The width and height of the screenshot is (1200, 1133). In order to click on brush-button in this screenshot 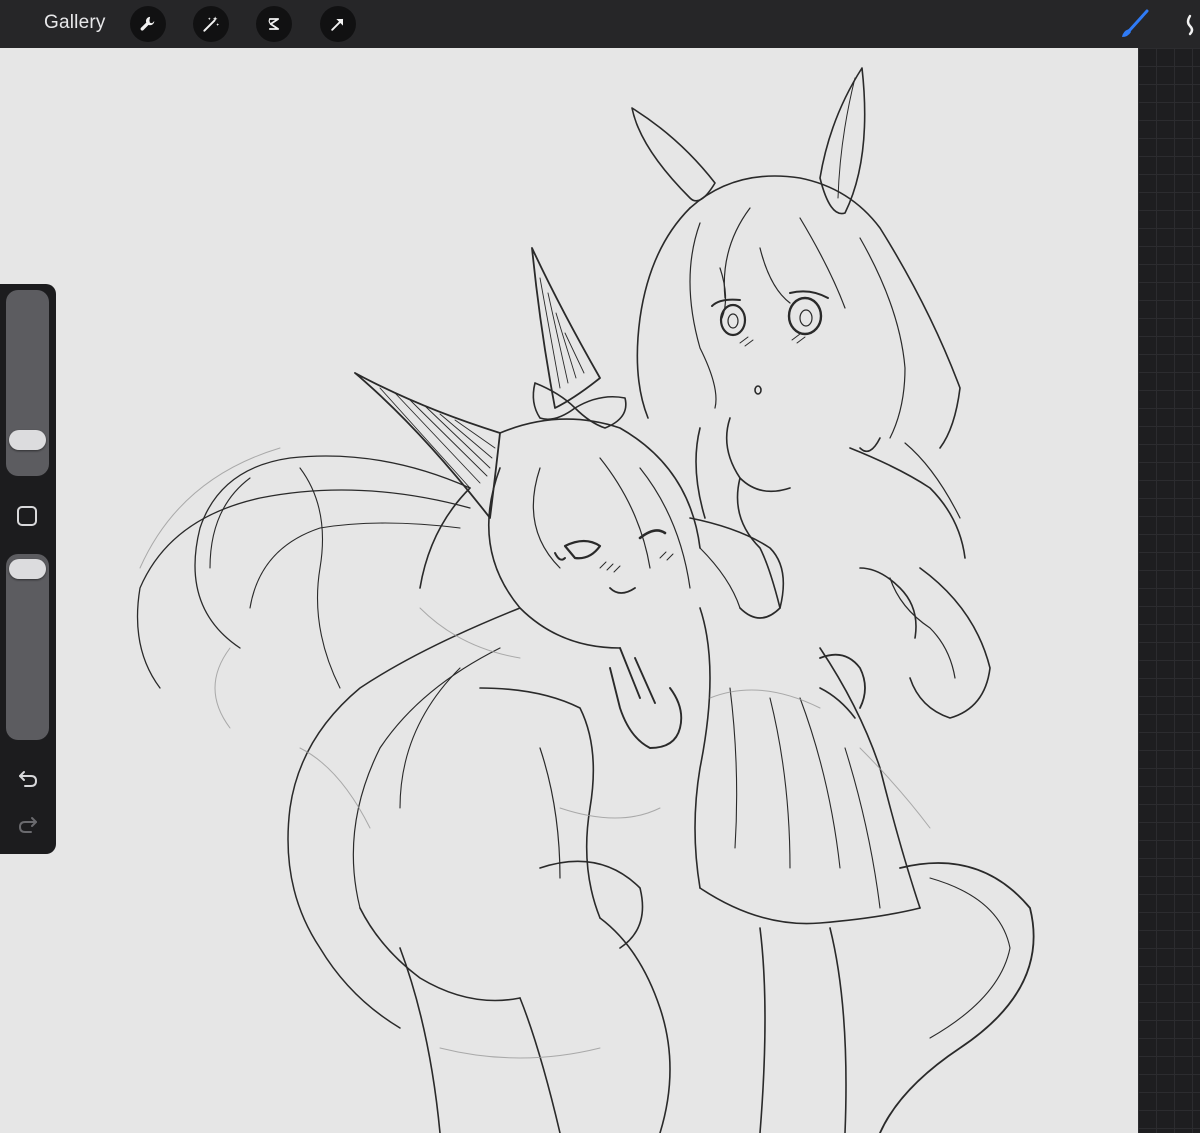, I will do `click(1134, 24)`.